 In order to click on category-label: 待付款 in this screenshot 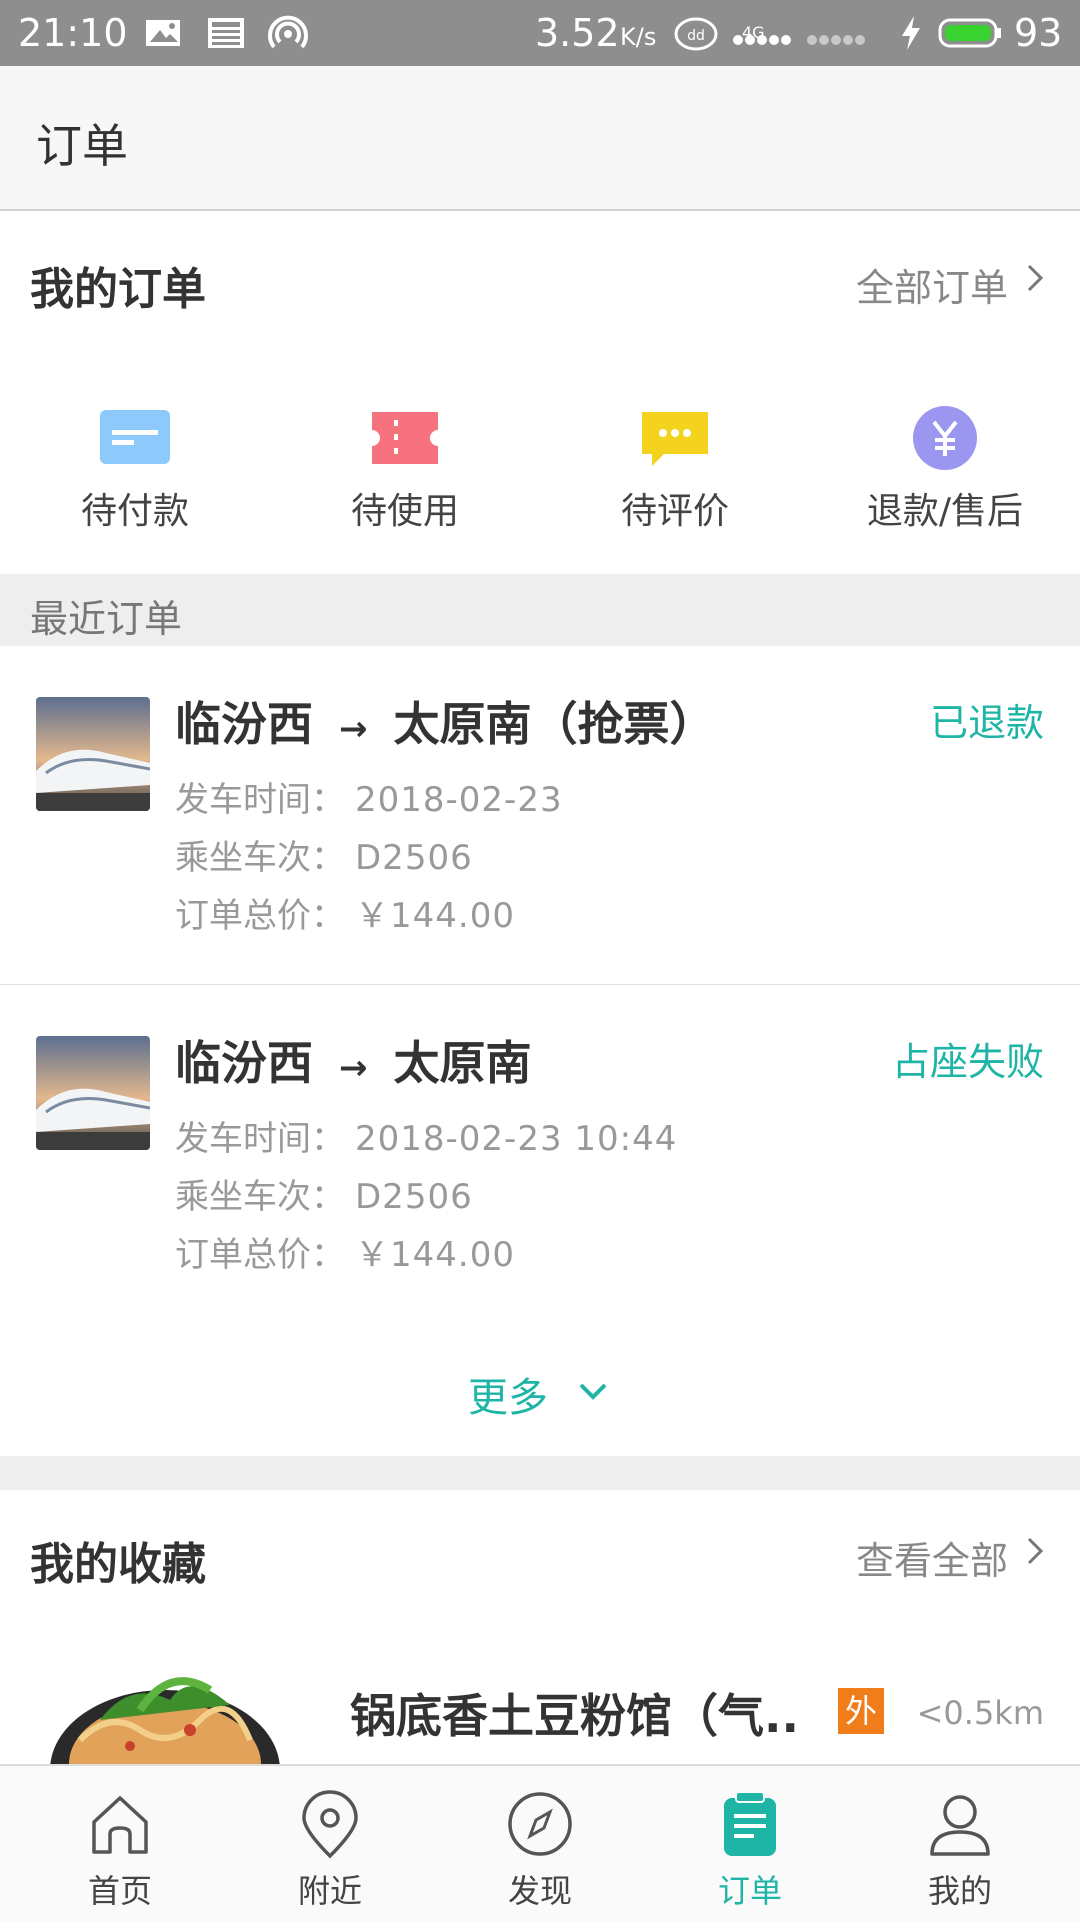, I will do `click(134, 511)`.